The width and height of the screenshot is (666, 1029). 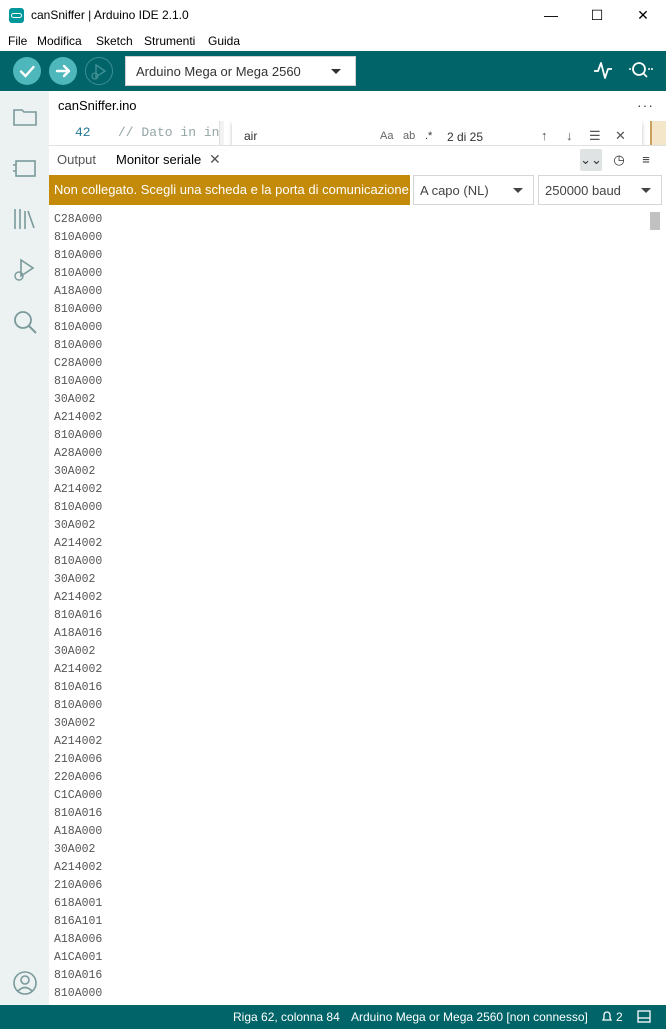 I want to click on find-widget: air Aa ab .* 2 di 25 ↑ ↓ ☰ ✕, so click(x=437, y=133).